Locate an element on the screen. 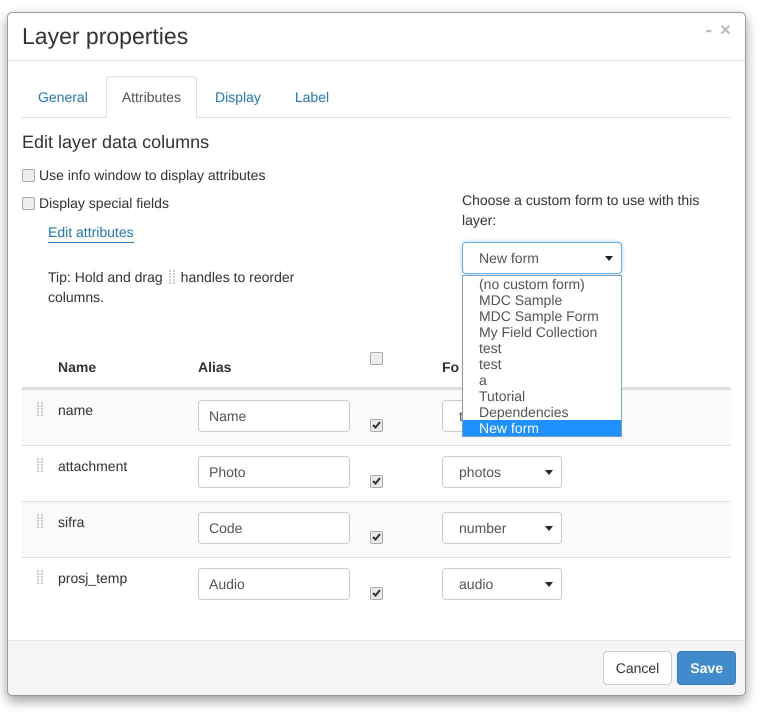 This screenshot has height=720, width=760. alias-input: Audio is located at coordinates (274, 584).